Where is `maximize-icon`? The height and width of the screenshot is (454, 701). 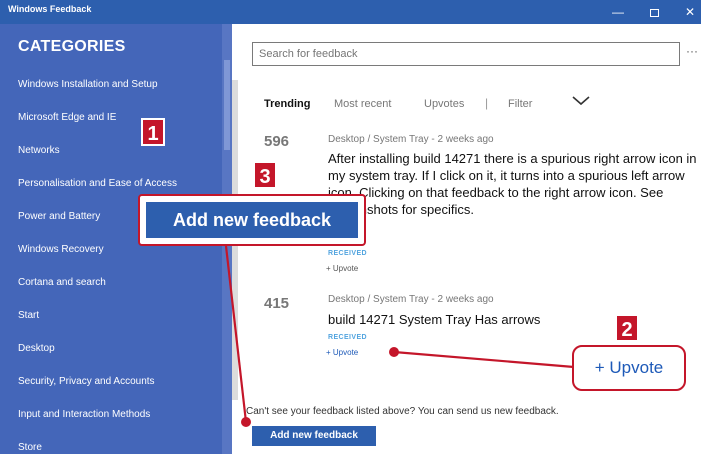 maximize-icon is located at coordinates (654, 12).